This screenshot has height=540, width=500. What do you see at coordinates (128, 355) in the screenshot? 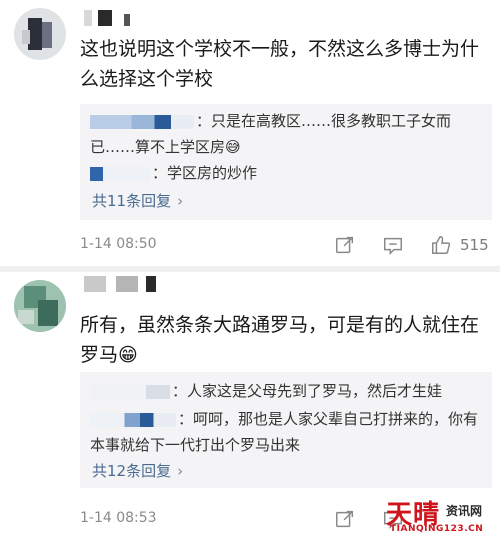
I see `emoji-grin-icon: 😁` at bounding box center [128, 355].